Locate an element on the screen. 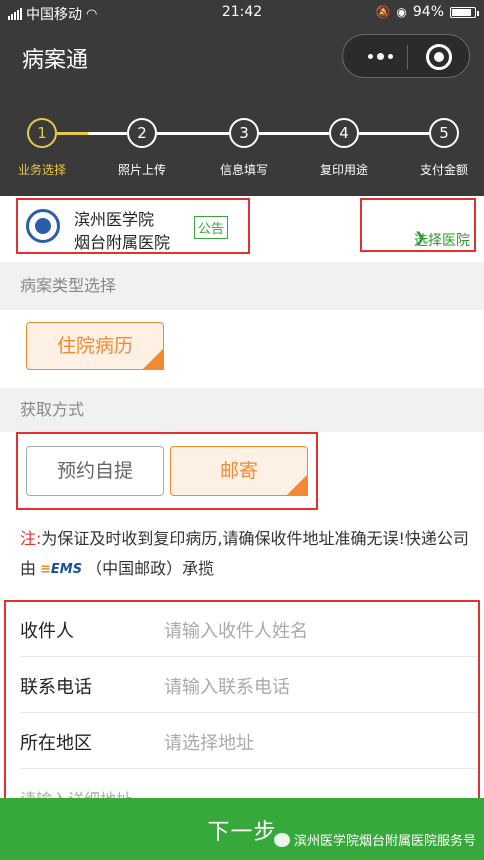 This screenshot has height=860, width=484. record-type-option-inpatient: 住院病历 is located at coordinates (95, 346).